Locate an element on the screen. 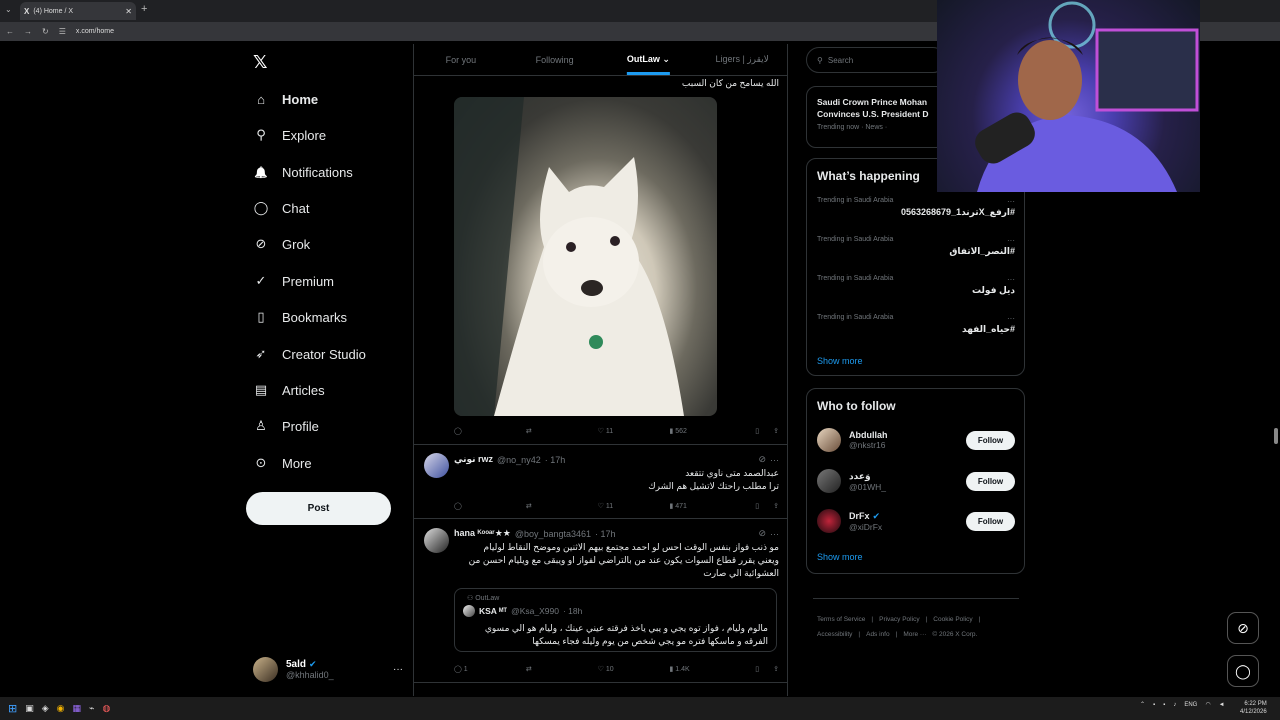 The image size is (1280, 720). sidebar-item-explore: ⚲ Explore is located at coordinates (289, 135).